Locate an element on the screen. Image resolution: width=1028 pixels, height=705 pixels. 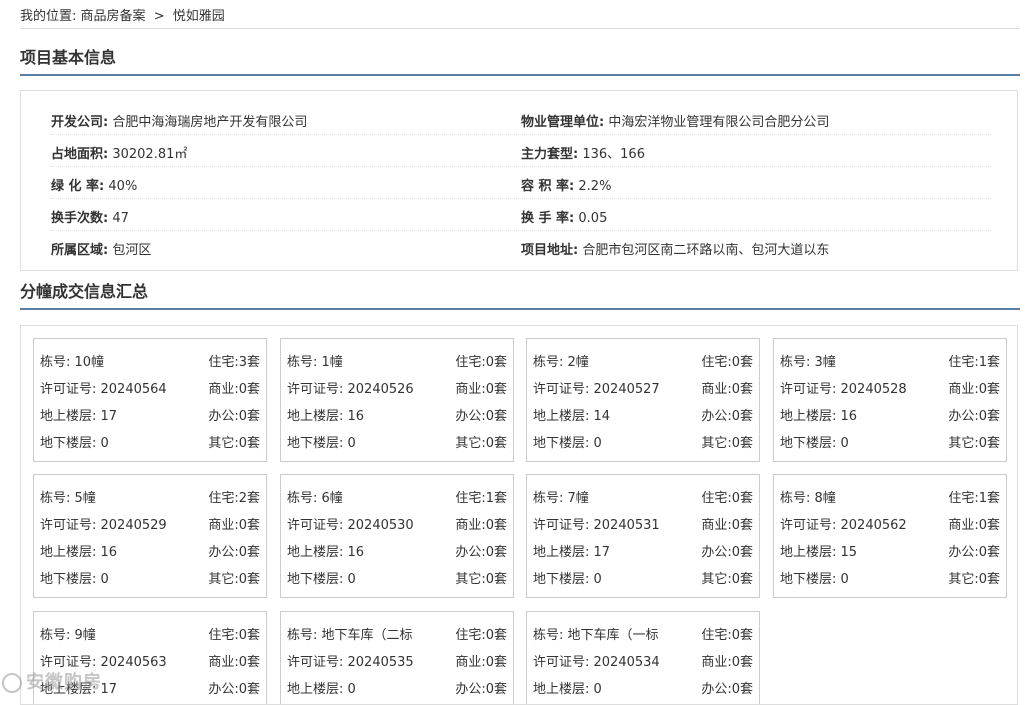
card-line: 许可证号: 20240535 商业:0套 is located at coordinates (397, 658).